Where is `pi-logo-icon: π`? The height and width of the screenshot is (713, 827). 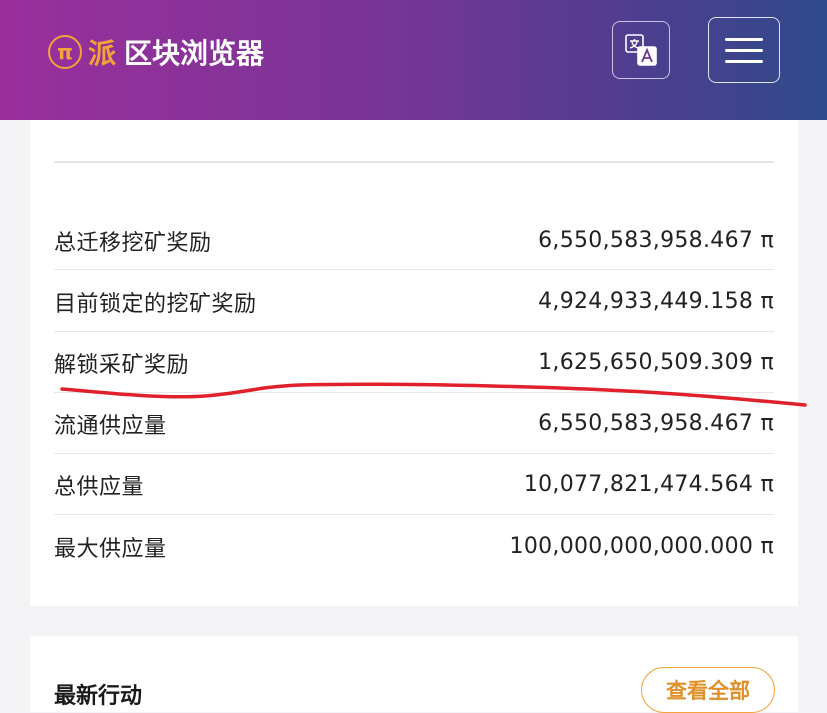 pi-logo-icon: π is located at coordinates (65, 52).